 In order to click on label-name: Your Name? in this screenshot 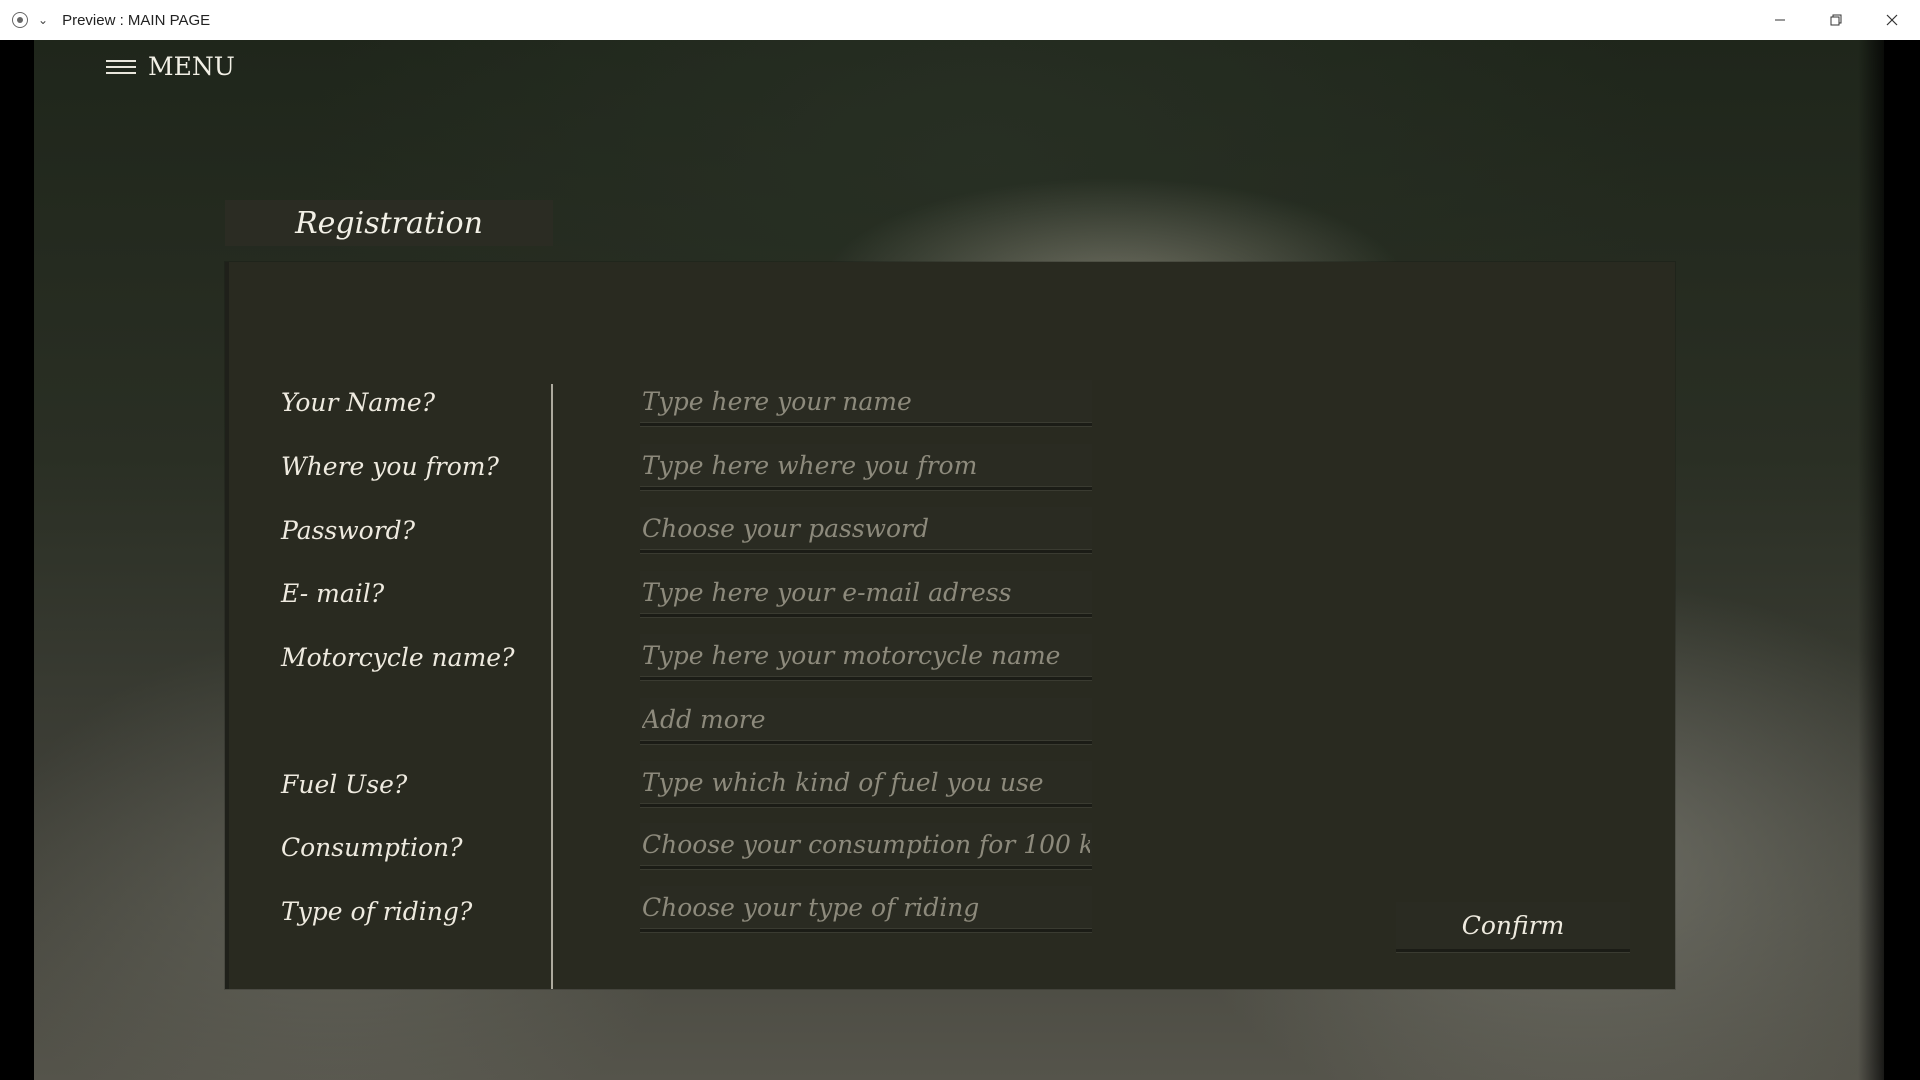, I will do `click(358, 402)`.